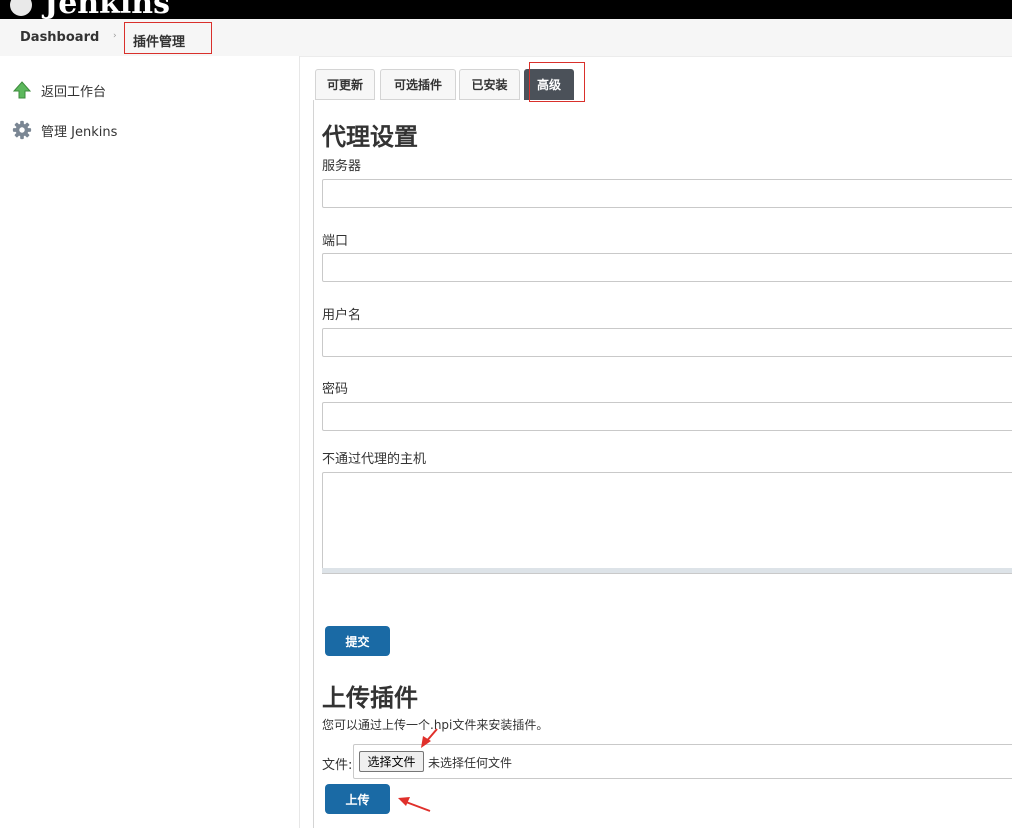 The image size is (1012, 828). I want to click on proxy-settings-title: 代理设置, so click(370, 137).